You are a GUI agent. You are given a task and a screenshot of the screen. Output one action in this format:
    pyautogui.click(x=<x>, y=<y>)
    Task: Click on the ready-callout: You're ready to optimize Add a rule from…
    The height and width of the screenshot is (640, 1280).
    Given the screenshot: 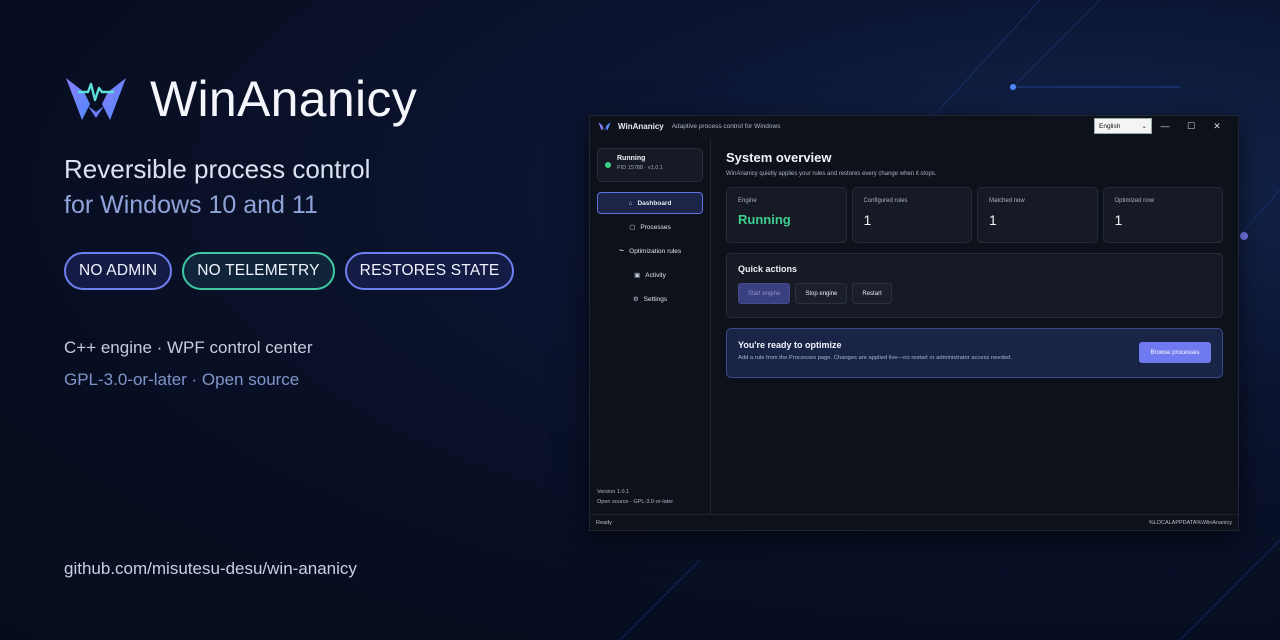 What is the action you would take?
    pyautogui.click(x=974, y=353)
    